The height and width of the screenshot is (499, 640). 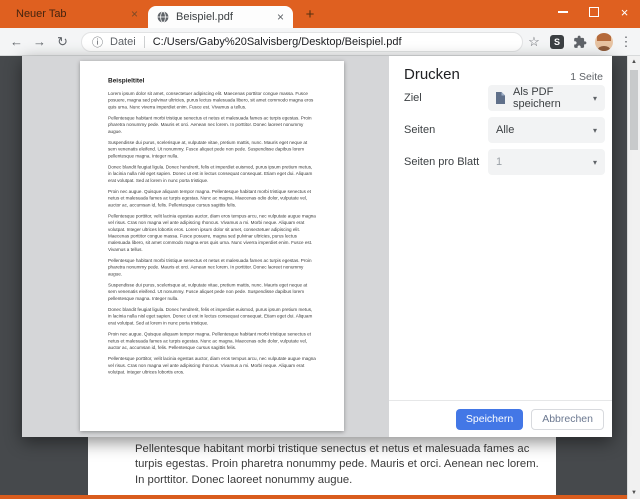 What do you see at coordinates (123, 41) in the screenshot?
I see `url-scheme-label: Datei` at bounding box center [123, 41].